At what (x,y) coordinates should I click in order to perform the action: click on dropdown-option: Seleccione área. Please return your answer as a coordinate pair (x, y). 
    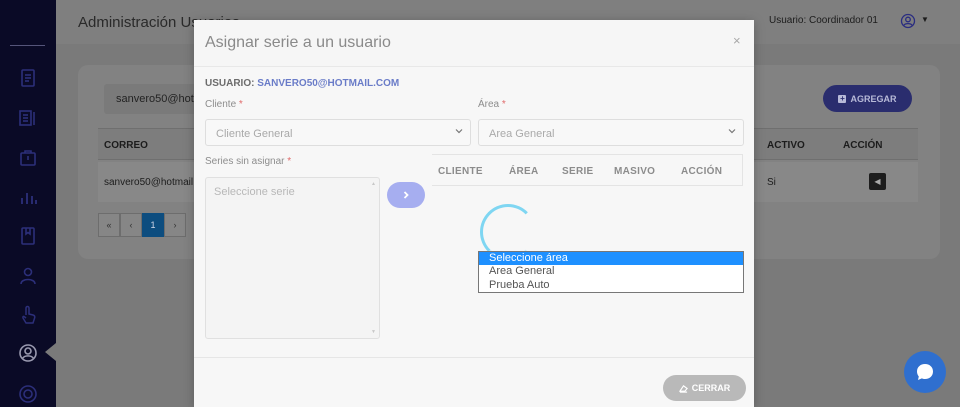
    Looking at the image, I should click on (611, 259).